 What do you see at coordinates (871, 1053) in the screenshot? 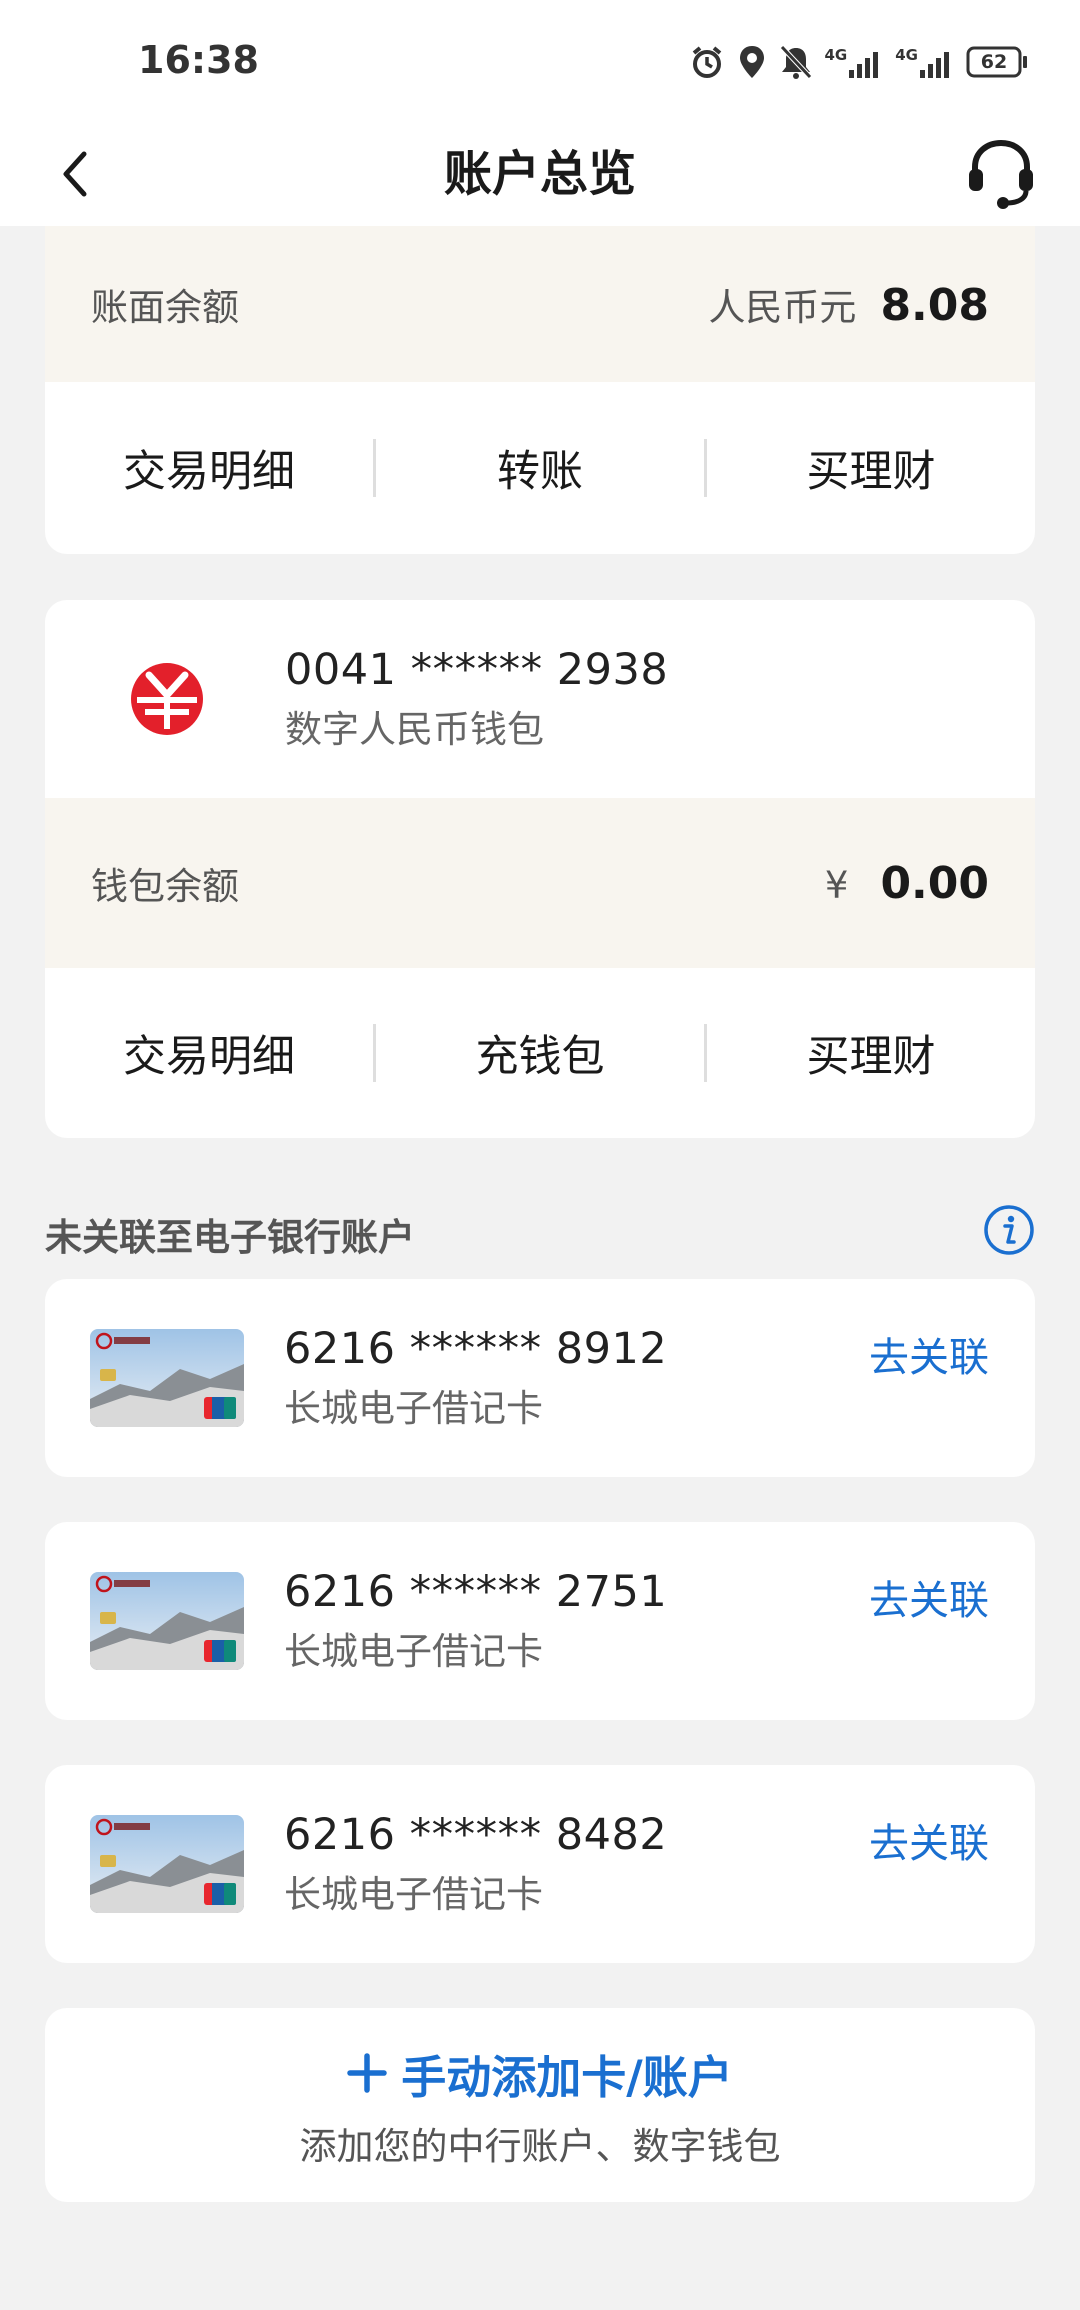
I see `wallet-buy-wealth-product-button: 买理财` at bounding box center [871, 1053].